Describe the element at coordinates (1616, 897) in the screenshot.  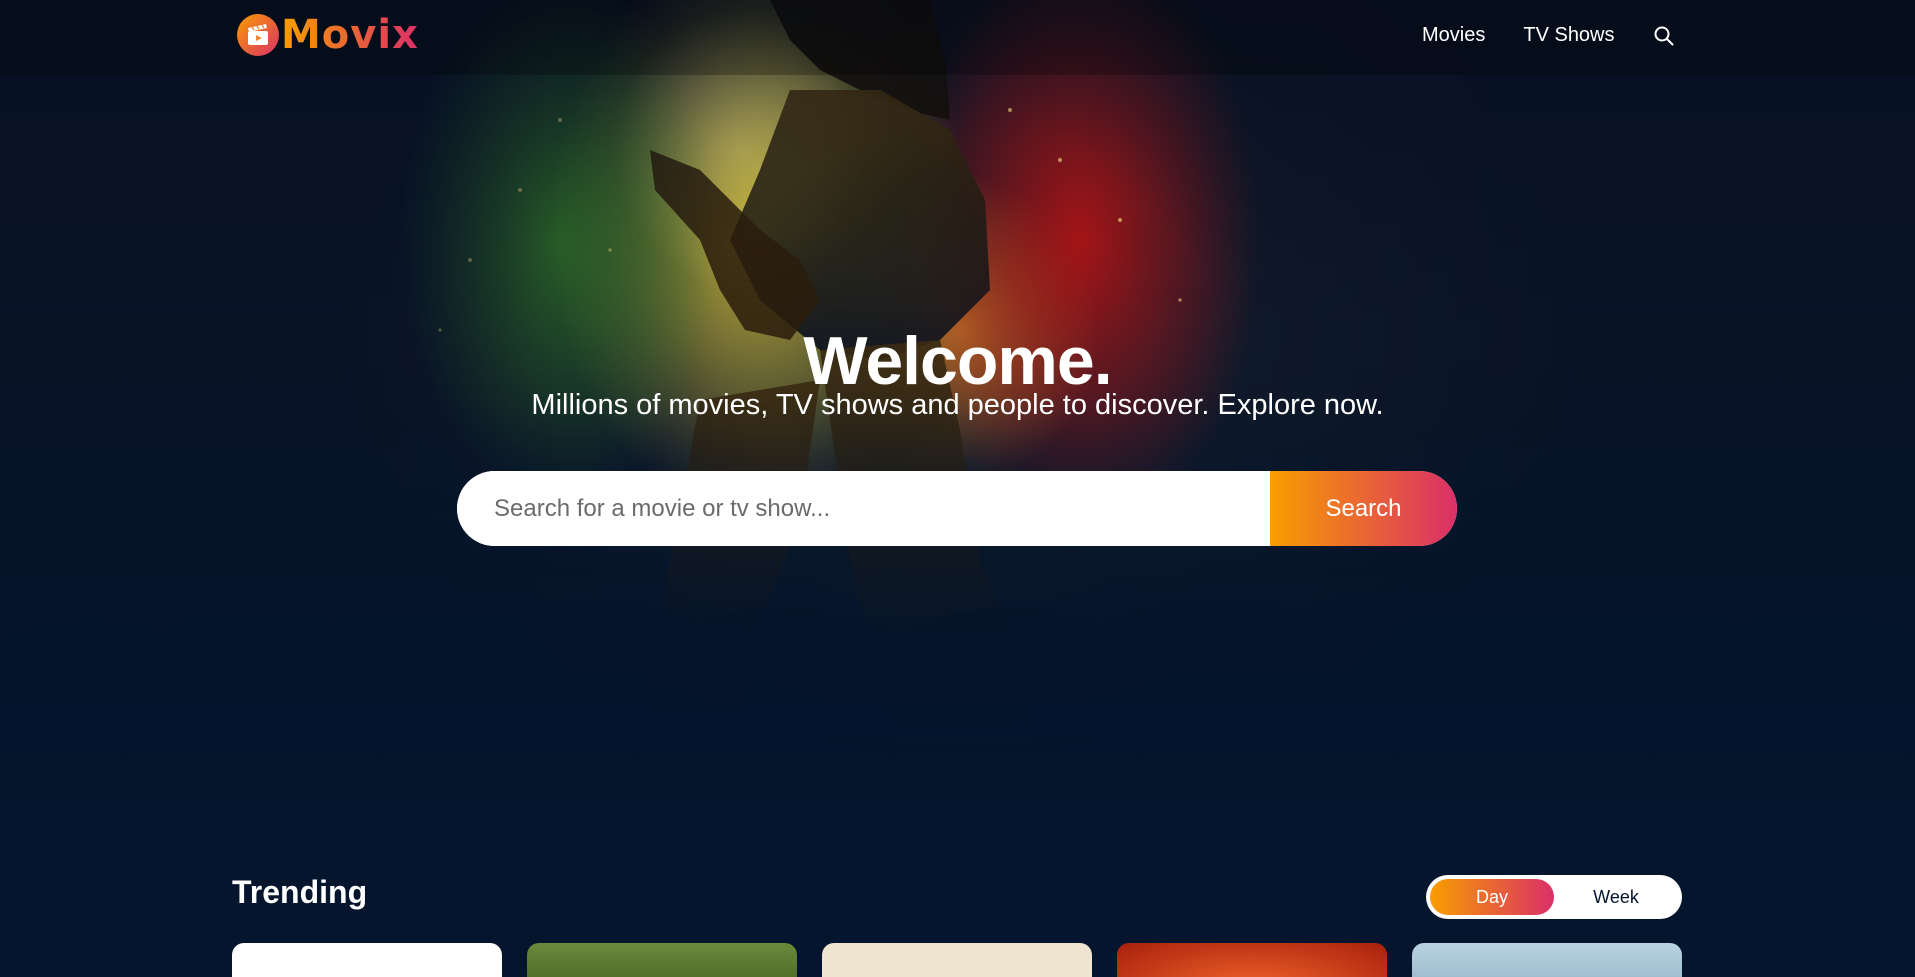
I see `tab-week: Week` at that location.